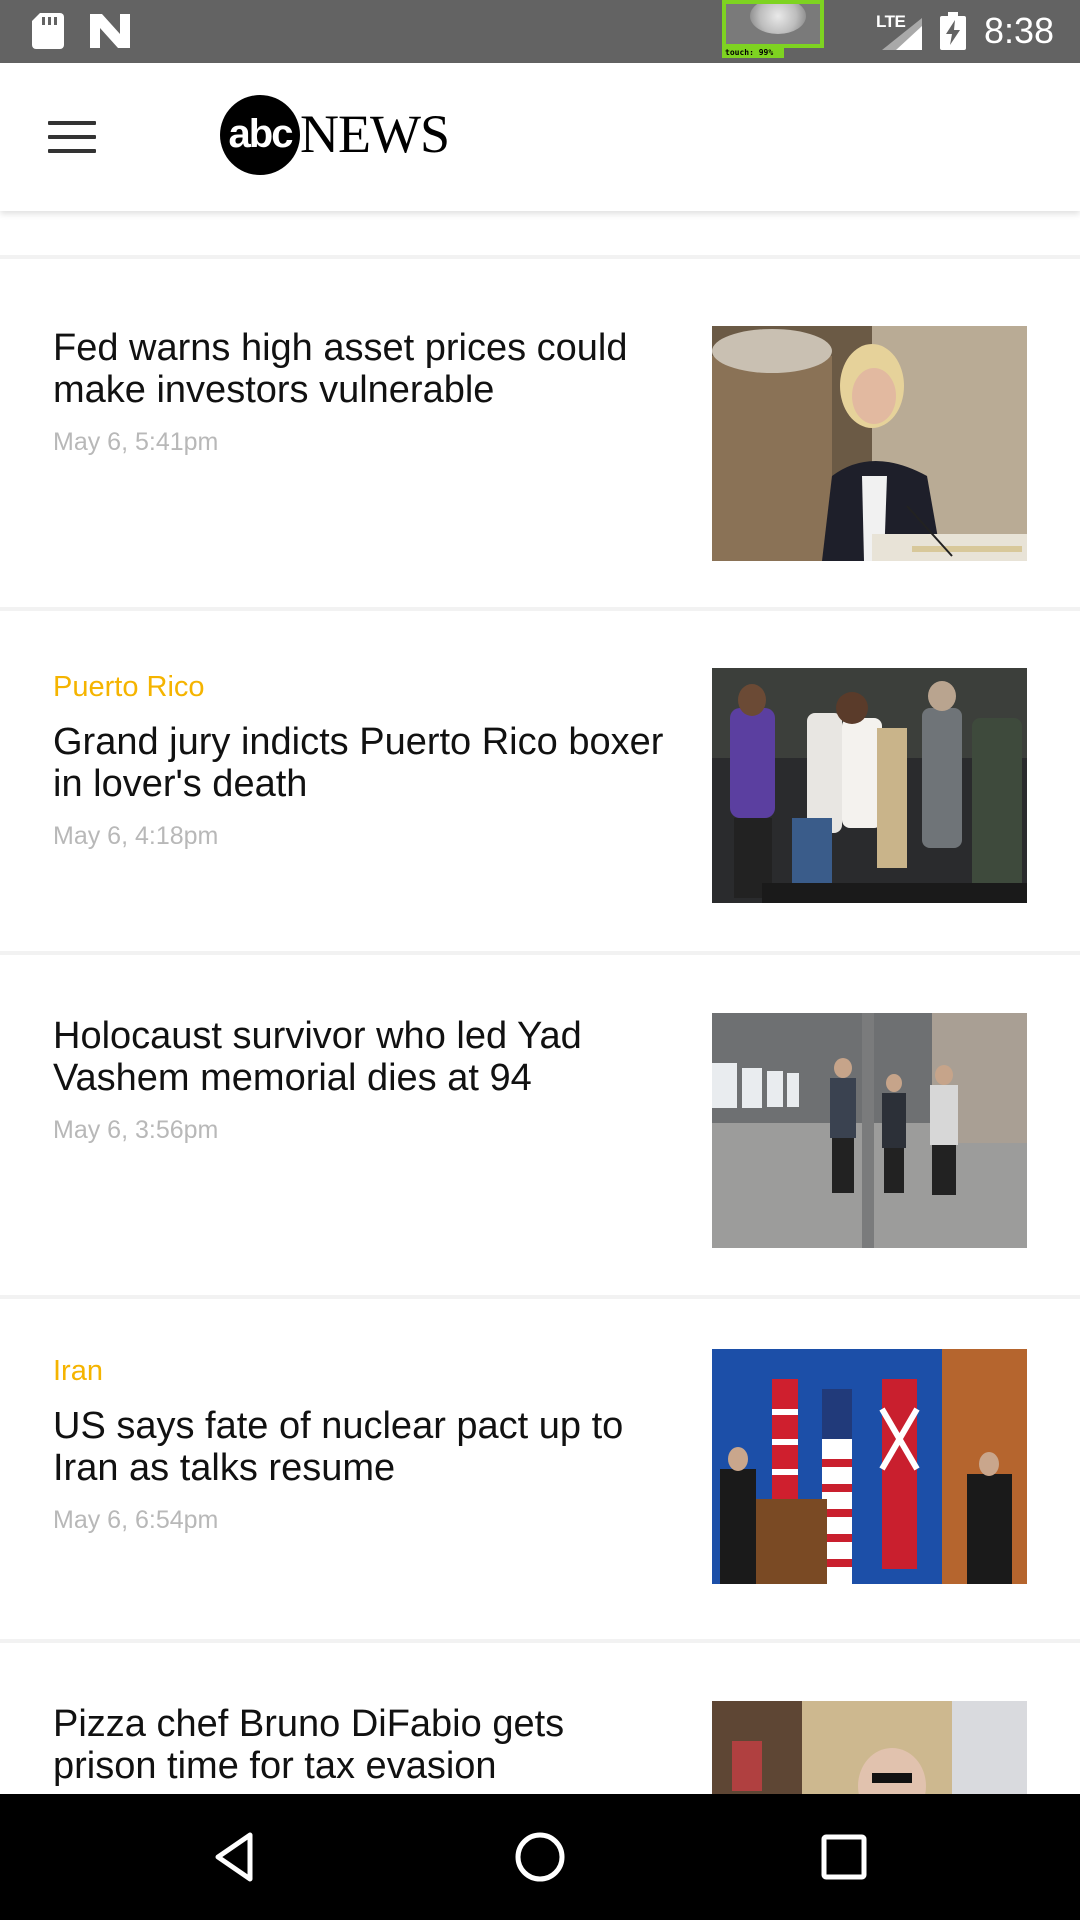  Describe the element at coordinates (136, 1520) in the screenshot. I see `article-timestamp: May 6, 6:54pm` at that location.